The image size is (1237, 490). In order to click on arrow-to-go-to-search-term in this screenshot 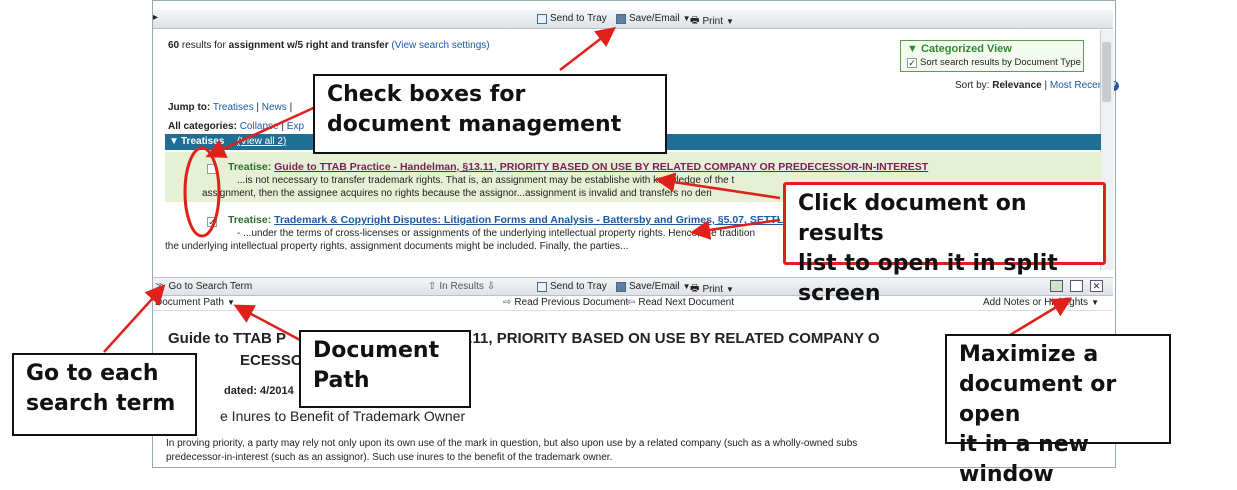, I will do `click(134, 318)`.